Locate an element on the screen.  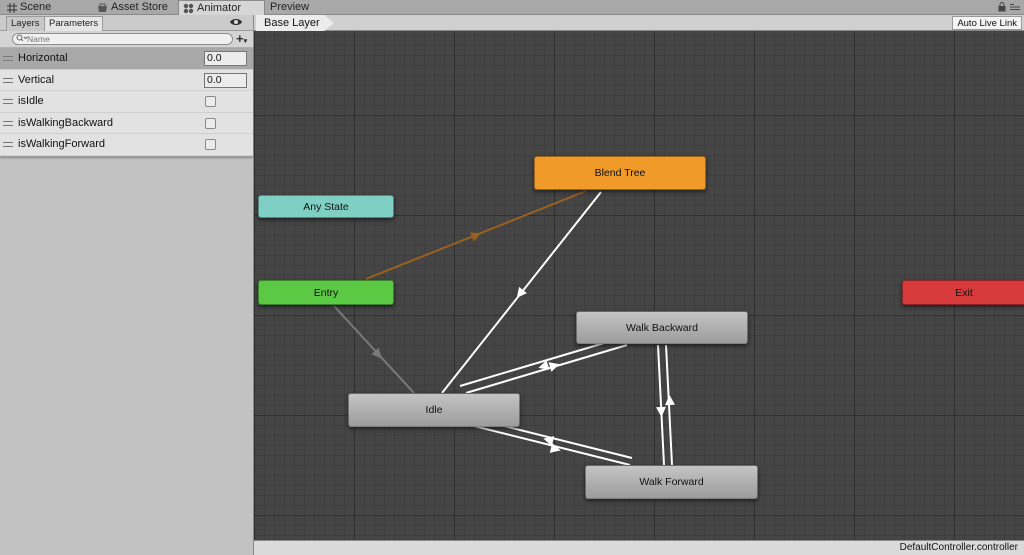
state-label: Exit is located at coordinates (964, 292).